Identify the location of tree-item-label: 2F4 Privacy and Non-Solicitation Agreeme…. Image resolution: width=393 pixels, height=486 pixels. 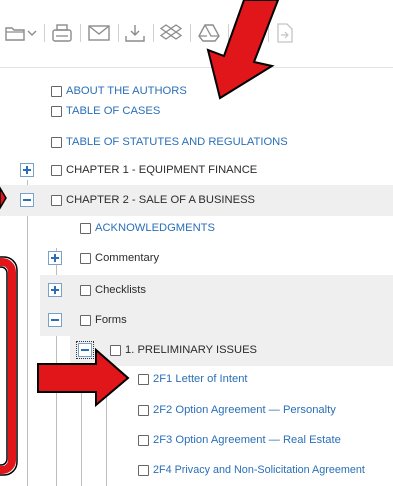
(259, 470).